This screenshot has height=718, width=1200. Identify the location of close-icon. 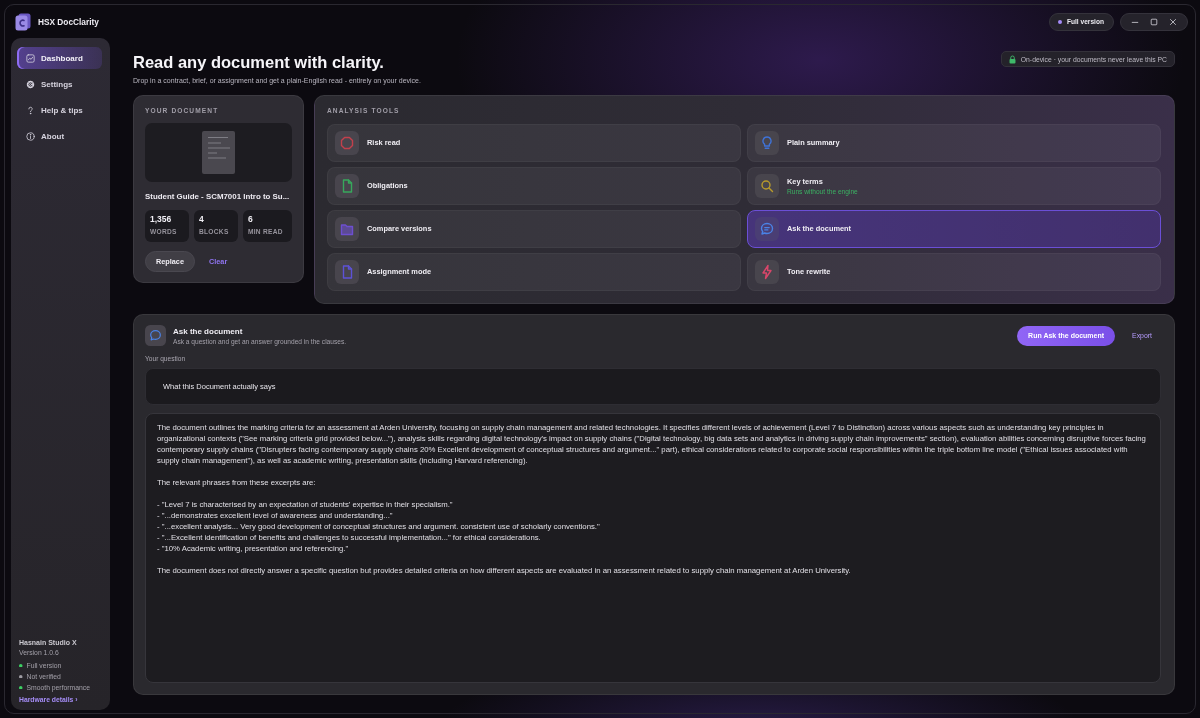
(1173, 21).